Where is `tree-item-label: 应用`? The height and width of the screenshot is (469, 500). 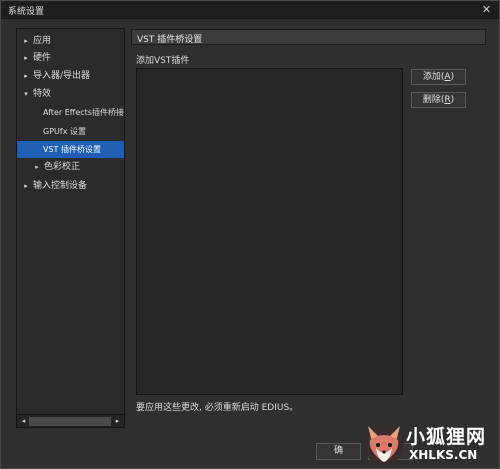
tree-item-label: 应用 is located at coordinates (42, 41).